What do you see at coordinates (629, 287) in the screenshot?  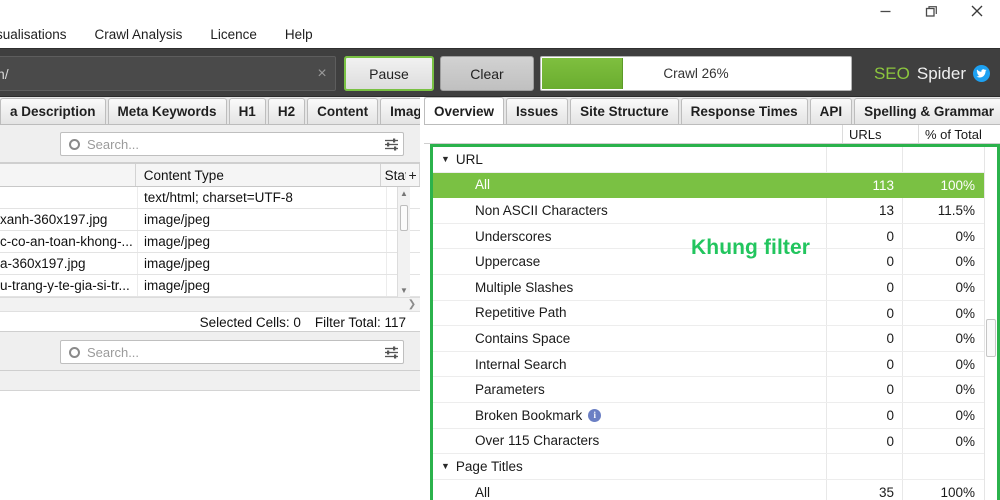 I see `overview-row-label: Multiple Slashes` at bounding box center [629, 287].